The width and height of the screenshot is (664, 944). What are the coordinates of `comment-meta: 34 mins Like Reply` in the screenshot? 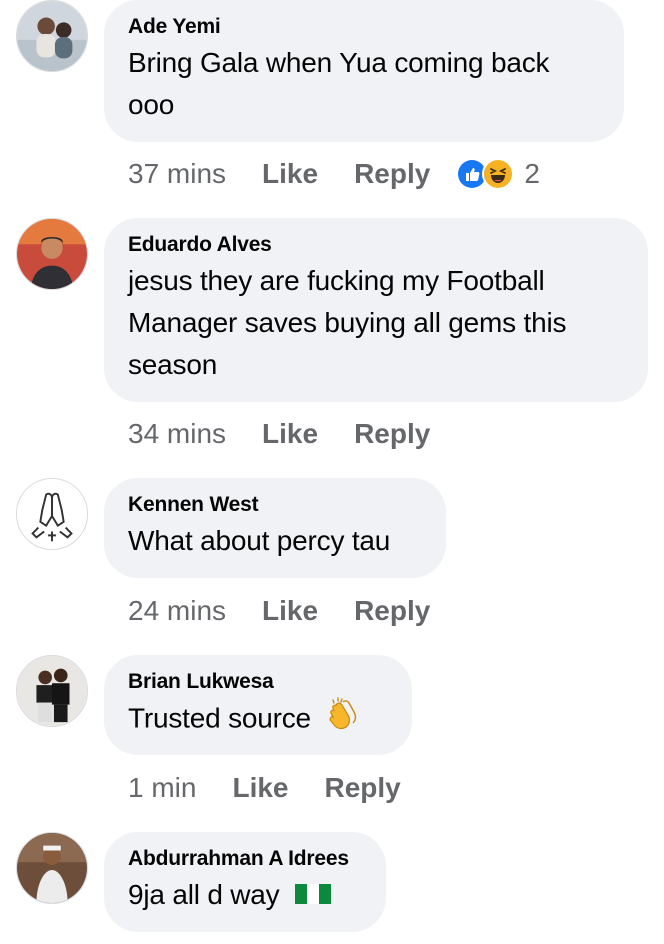 It's located at (297, 434).